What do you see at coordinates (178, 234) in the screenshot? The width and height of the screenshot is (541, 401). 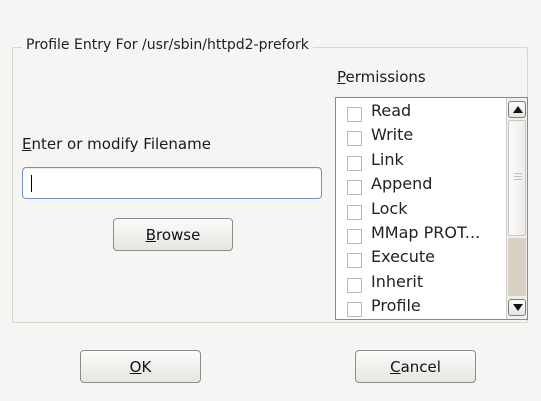 I see `browse-button-label: rowse` at bounding box center [178, 234].